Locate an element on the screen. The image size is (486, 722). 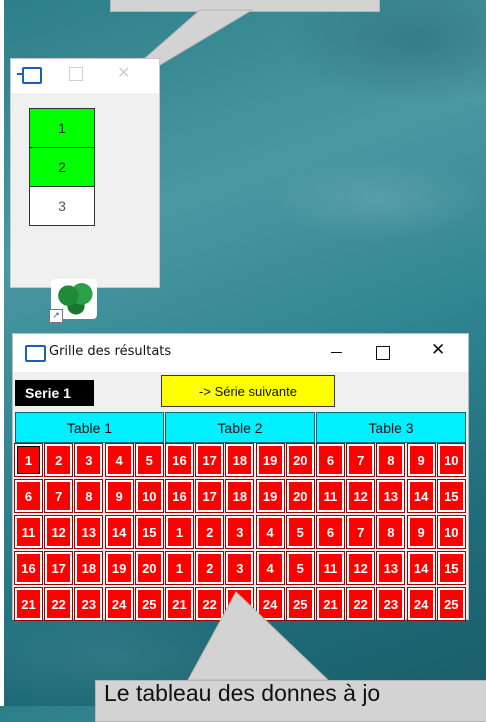
tile-3: 3 is located at coordinates (62, 206).